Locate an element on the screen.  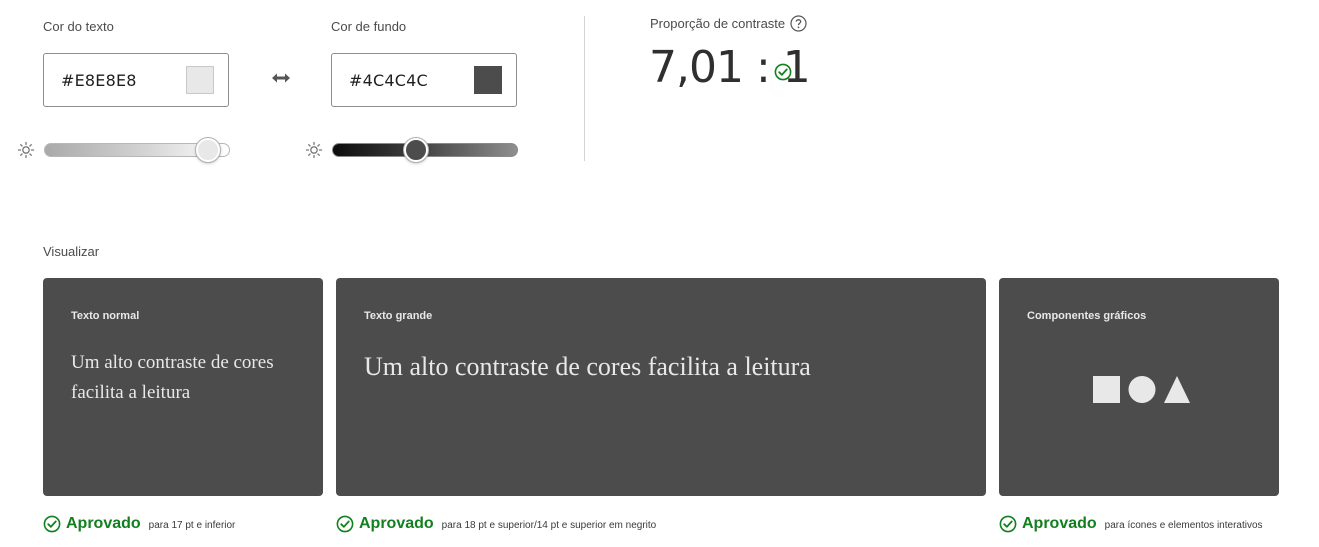
background-color-hex: #4C4C4C is located at coordinates (388, 80).